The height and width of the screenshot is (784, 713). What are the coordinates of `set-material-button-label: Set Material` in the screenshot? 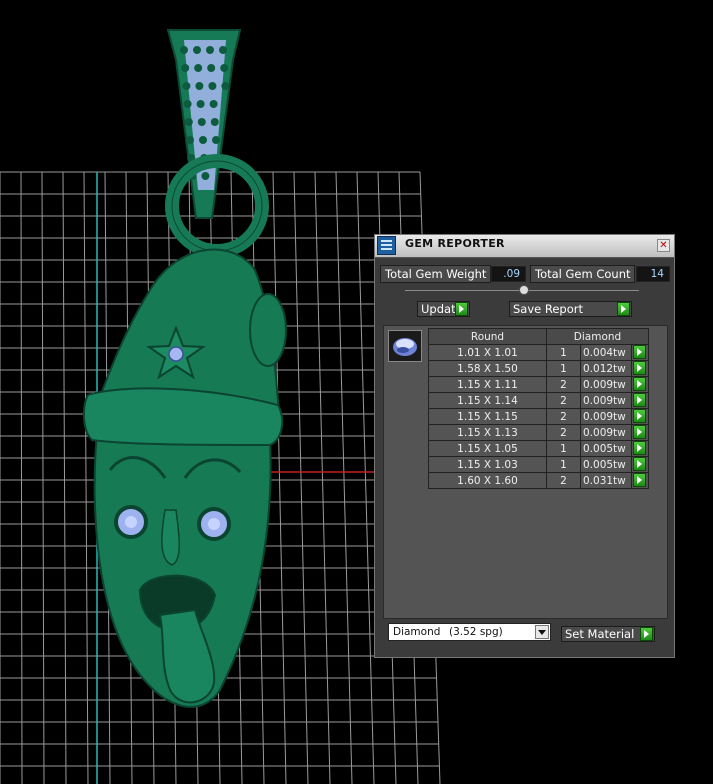 It's located at (600, 634).